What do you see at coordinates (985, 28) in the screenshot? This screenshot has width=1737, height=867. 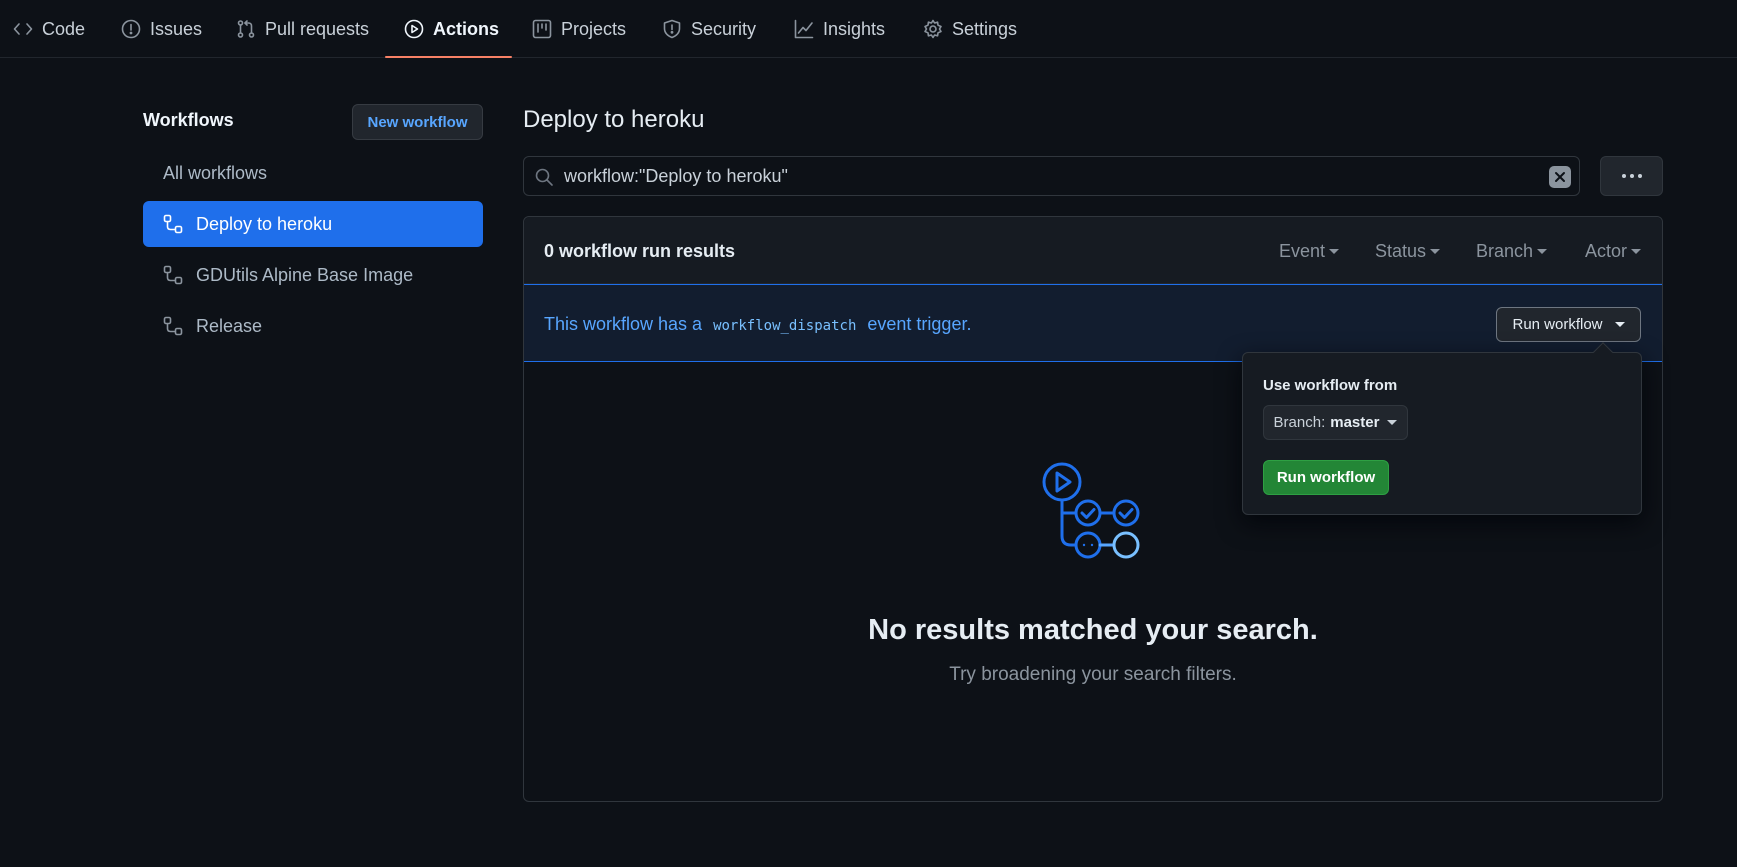 I see `tab-label: Settings` at bounding box center [985, 28].